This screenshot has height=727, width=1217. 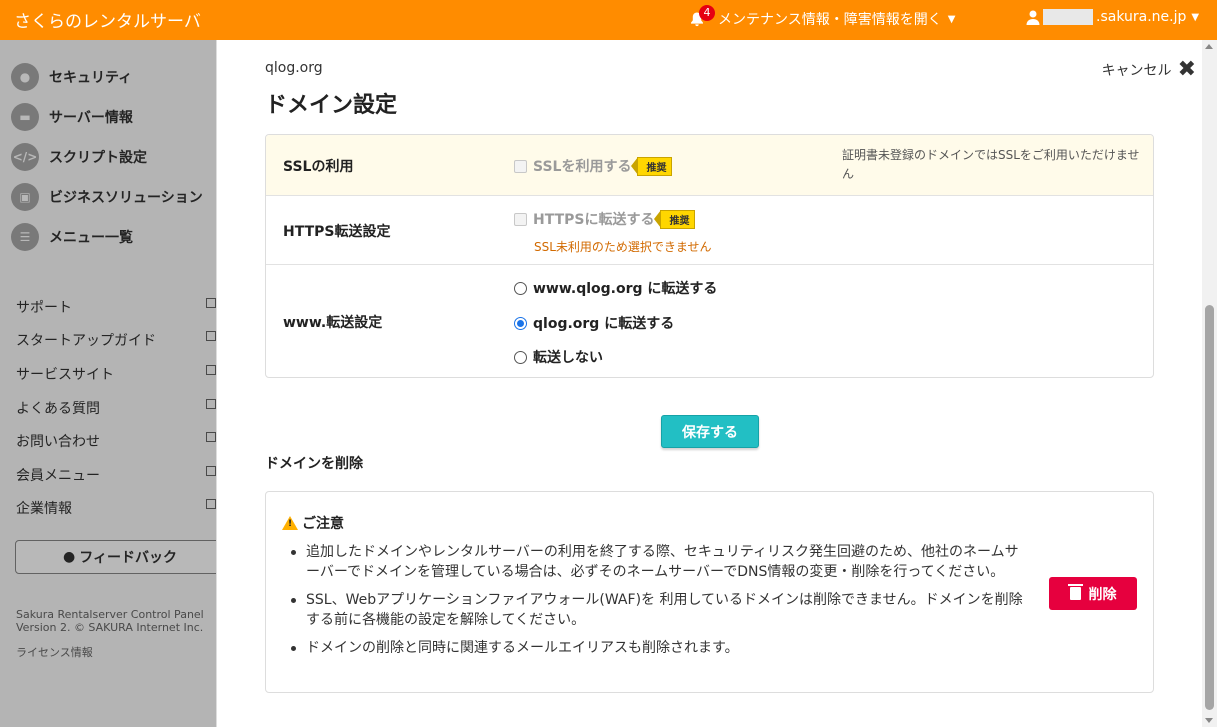 What do you see at coordinates (290, 523) in the screenshot?
I see `warning-icon: !` at bounding box center [290, 523].